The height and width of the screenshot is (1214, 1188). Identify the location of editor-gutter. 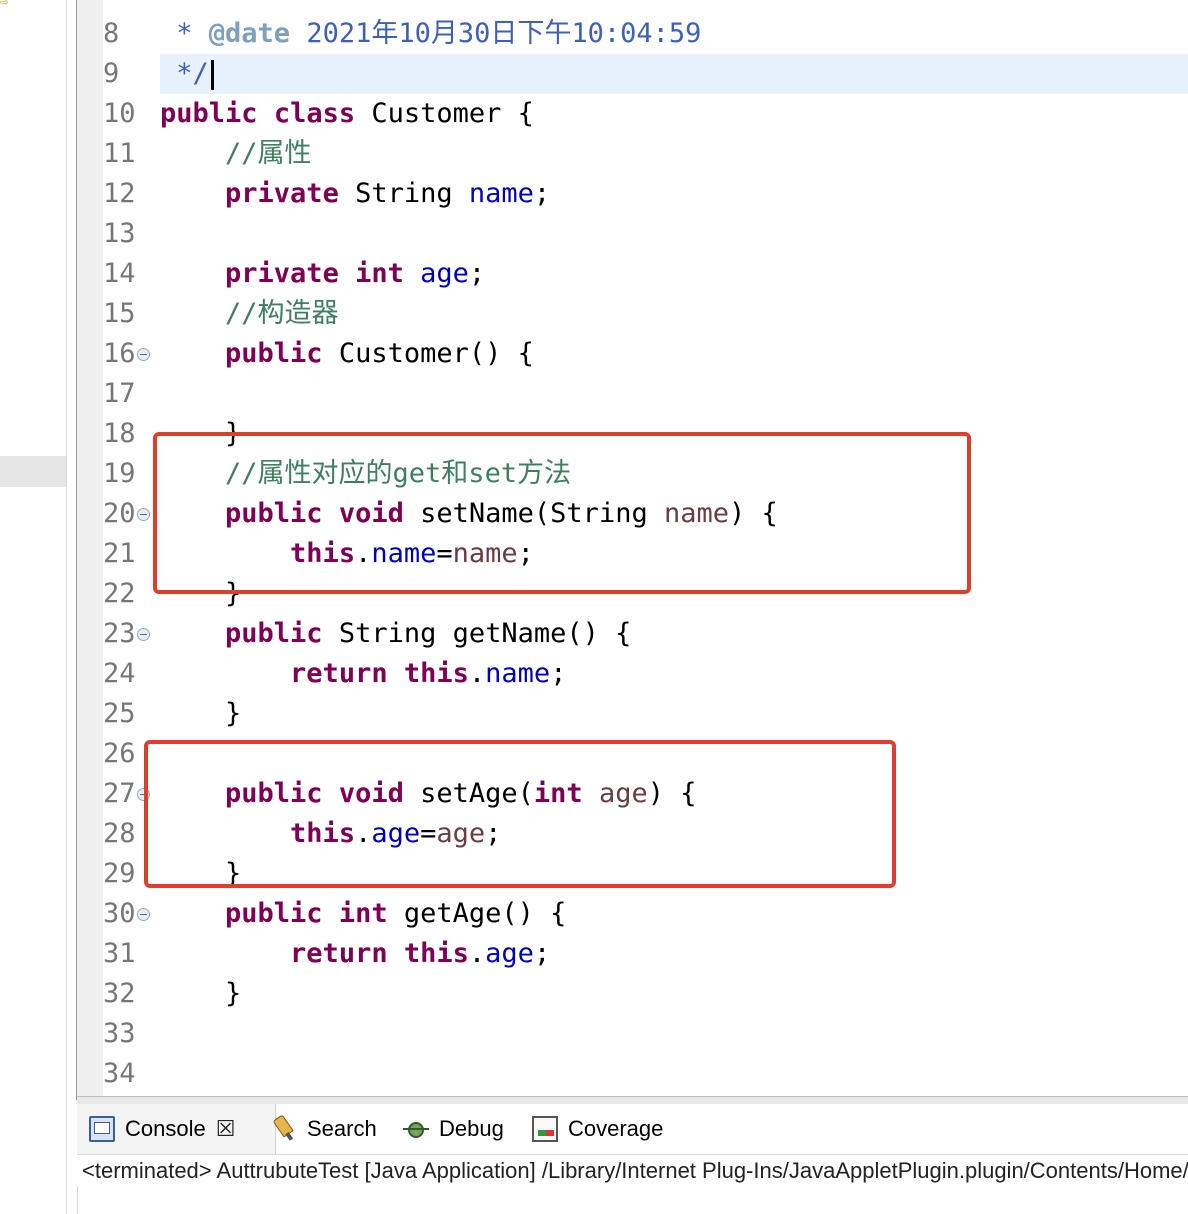
(90, 548).